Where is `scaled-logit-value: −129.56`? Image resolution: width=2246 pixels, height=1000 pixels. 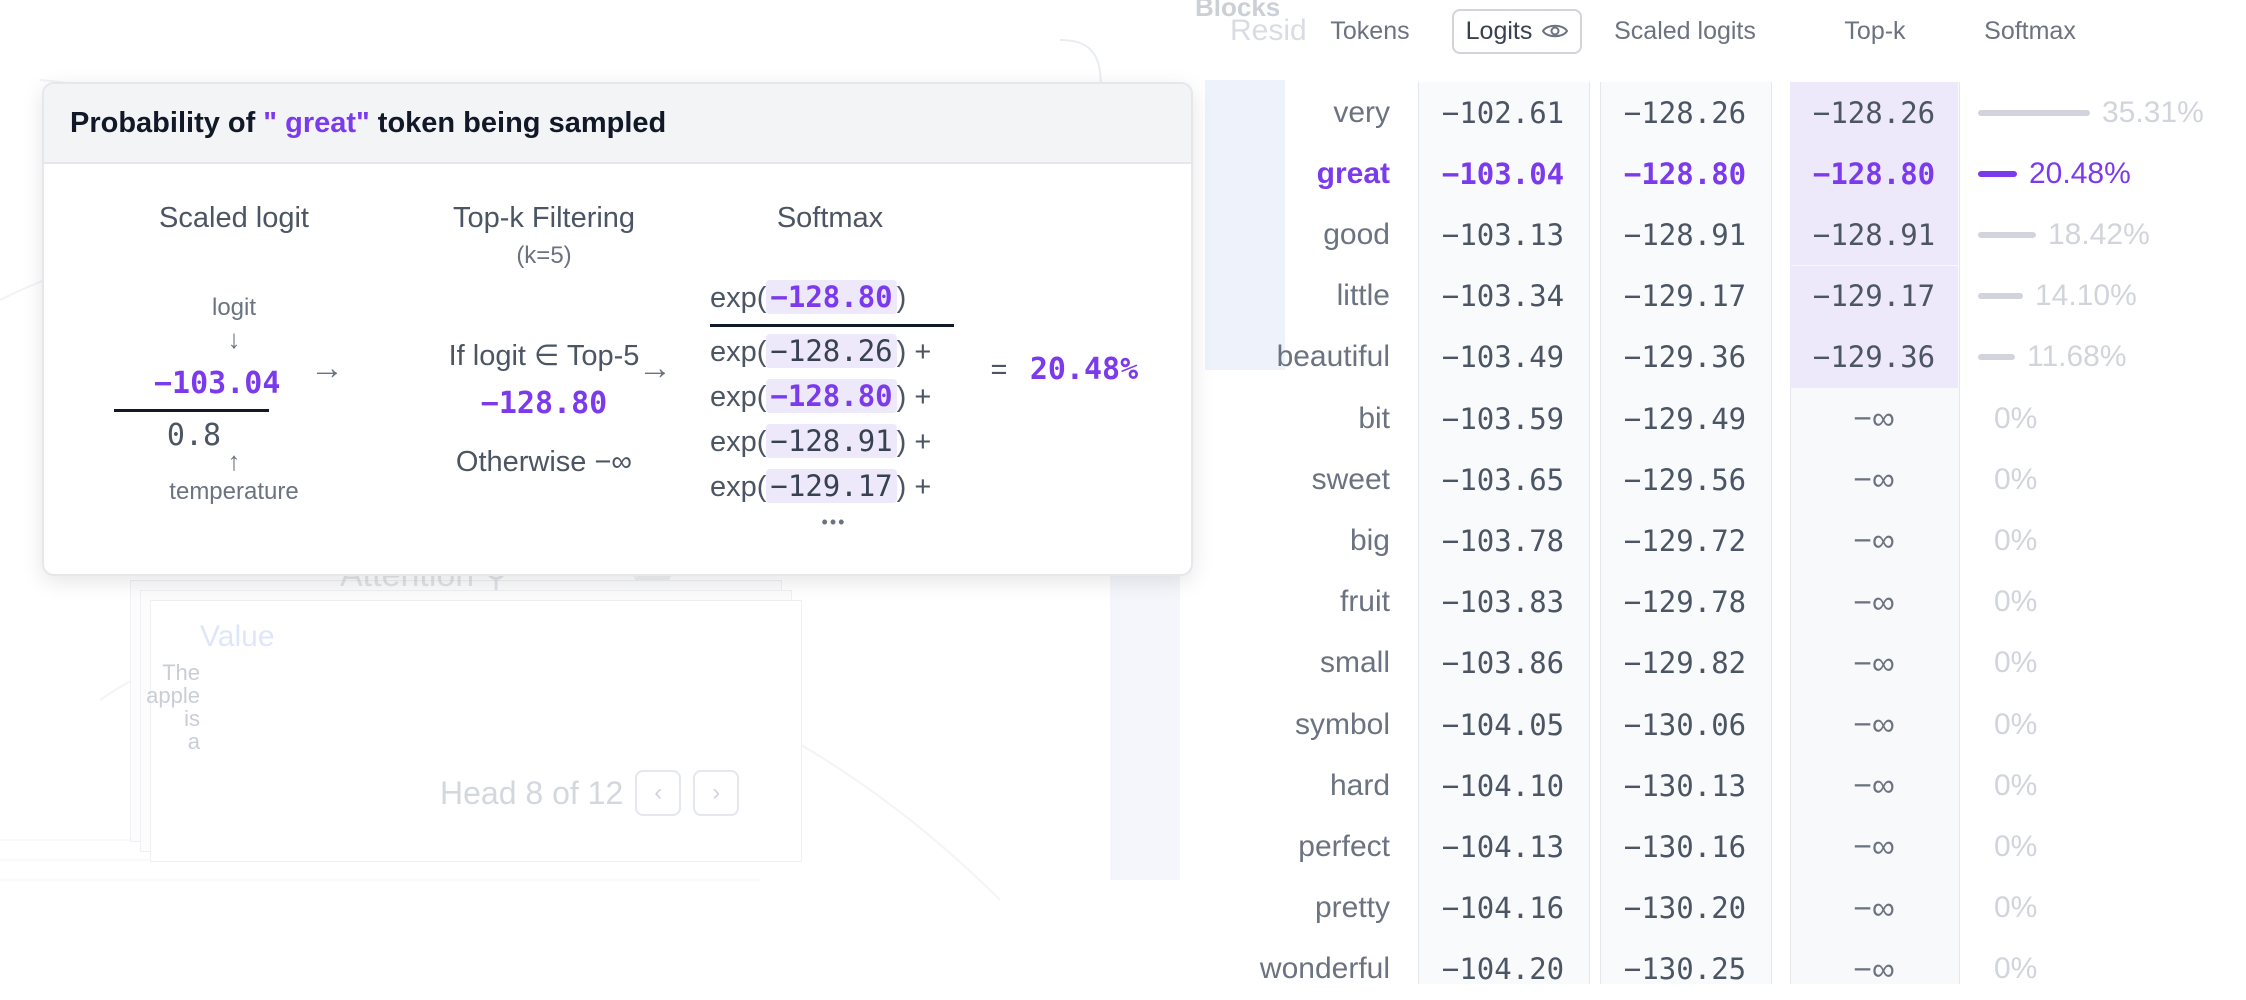
scaled-logit-value: −129.56 is located at coordinates (1685, 479).